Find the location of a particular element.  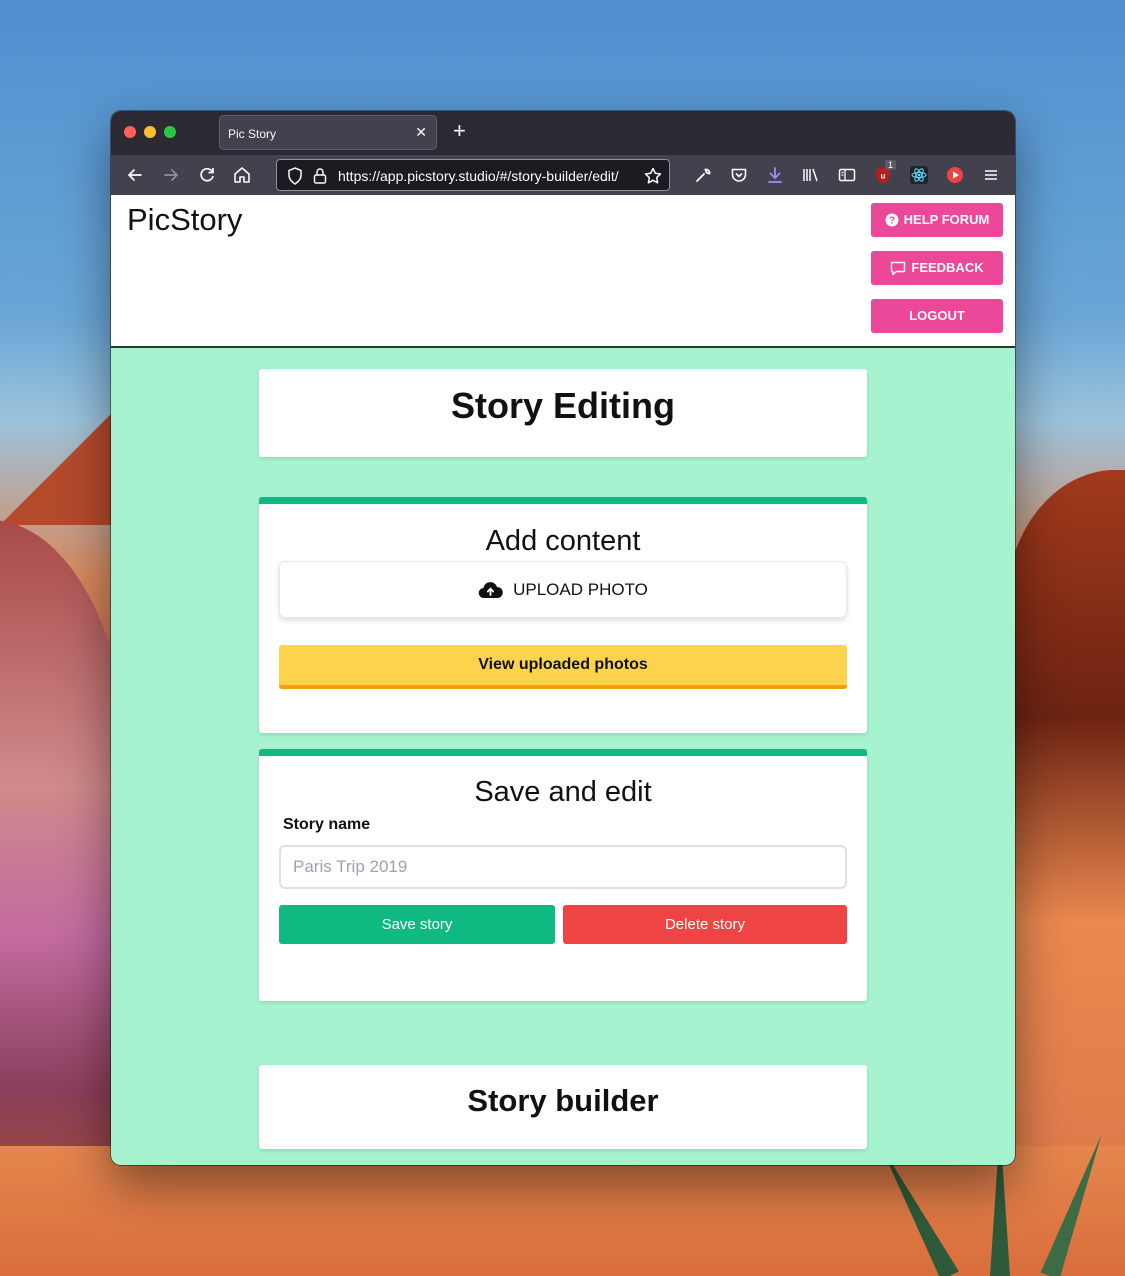

lock-icon is located at coordinates (320, 176).